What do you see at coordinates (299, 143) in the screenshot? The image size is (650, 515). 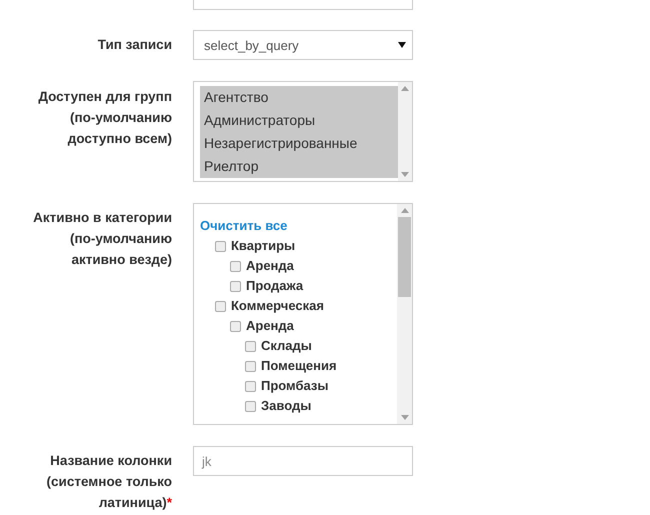 I see `list-option: Незарегистрированные` at bounding box center [299, 143].